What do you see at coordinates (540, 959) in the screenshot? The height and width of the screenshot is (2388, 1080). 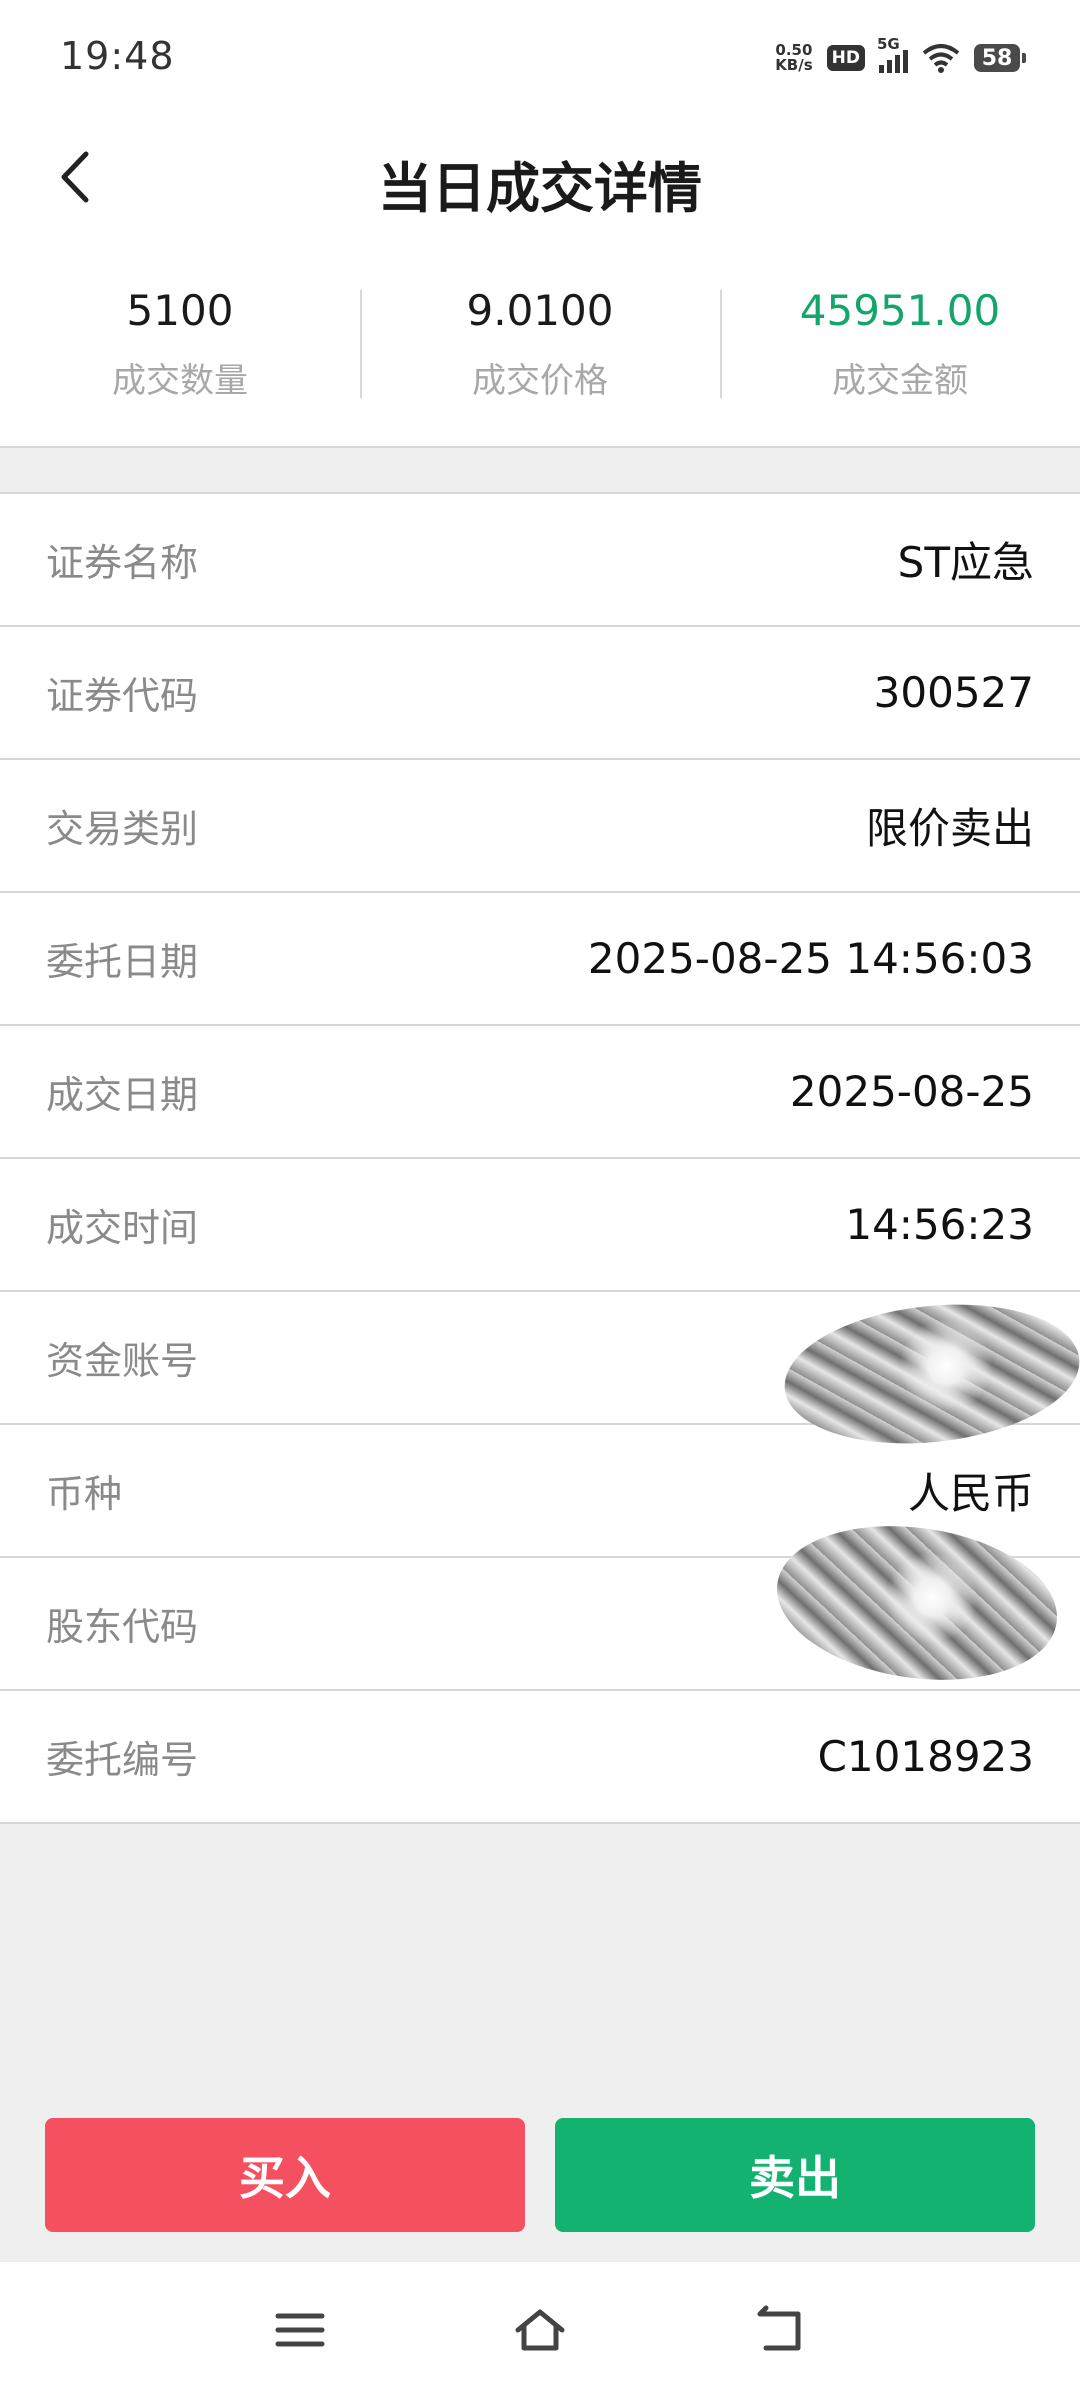 I see `detail-row-order-date: 委托日期 2025-08-25 14:56:03` at bounding box center [540, 959].